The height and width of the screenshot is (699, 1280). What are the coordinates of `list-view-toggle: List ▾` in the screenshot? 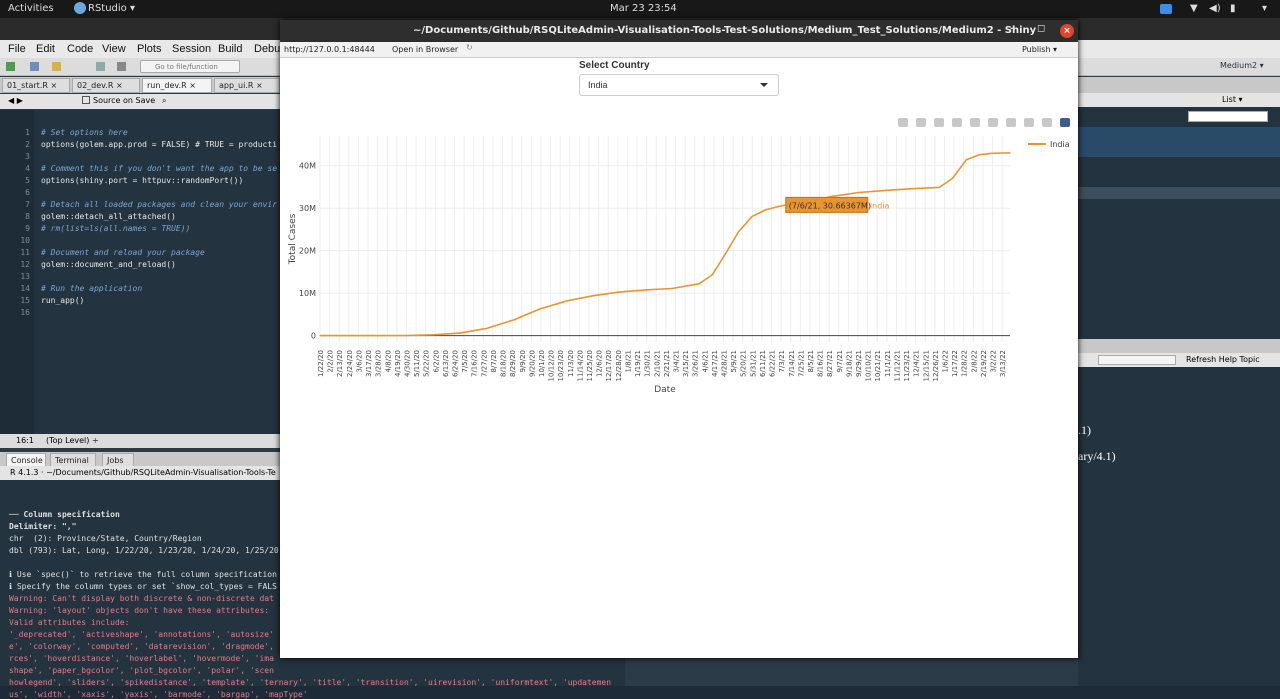 It's located at (1232, 99).